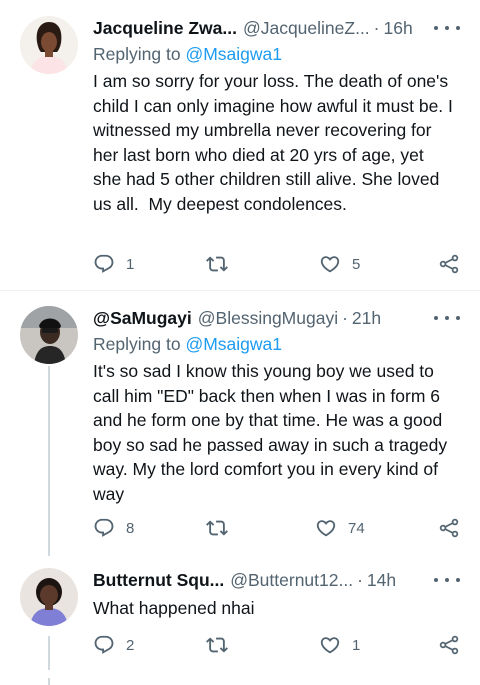  What do you see at coordinates (356, 528) in the screenshot?
I see `like-count: 74` at bounding box center [356, 528].